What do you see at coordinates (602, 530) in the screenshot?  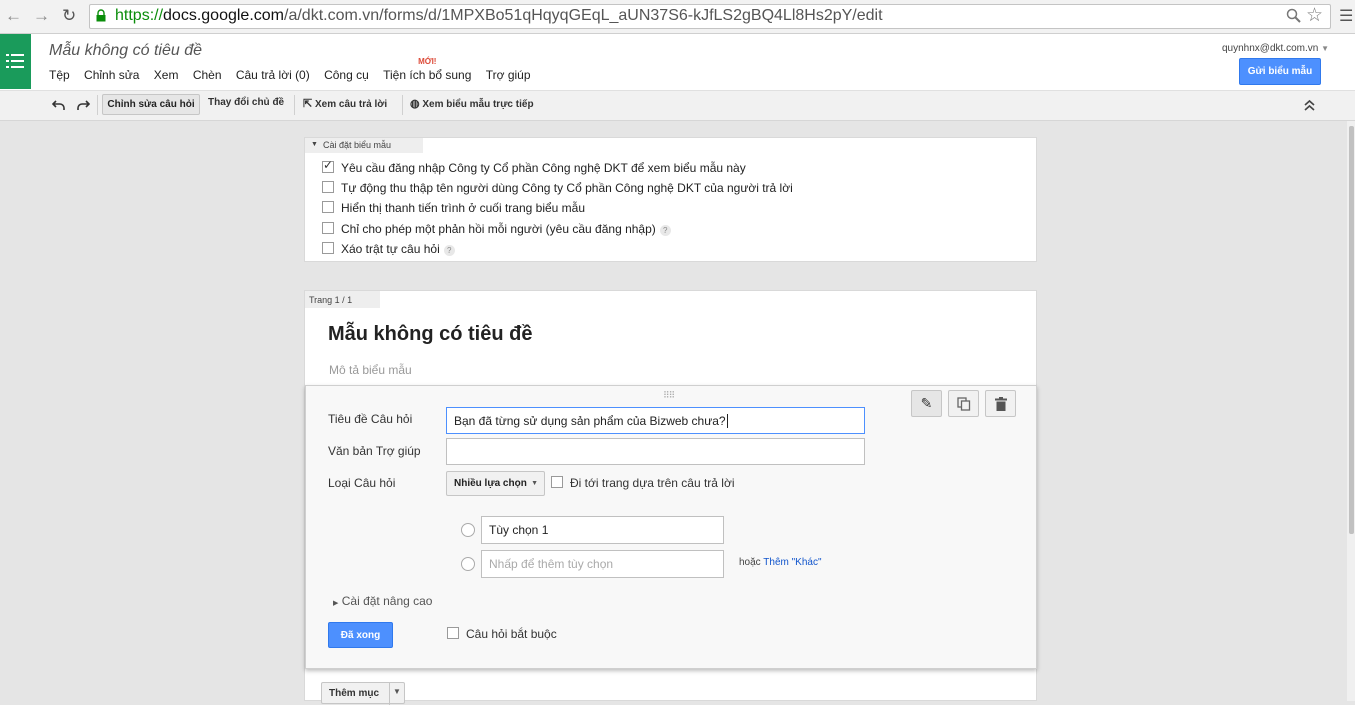 I see `option-1-input: Tùy chọn 1` at bounding box center [602, 530].